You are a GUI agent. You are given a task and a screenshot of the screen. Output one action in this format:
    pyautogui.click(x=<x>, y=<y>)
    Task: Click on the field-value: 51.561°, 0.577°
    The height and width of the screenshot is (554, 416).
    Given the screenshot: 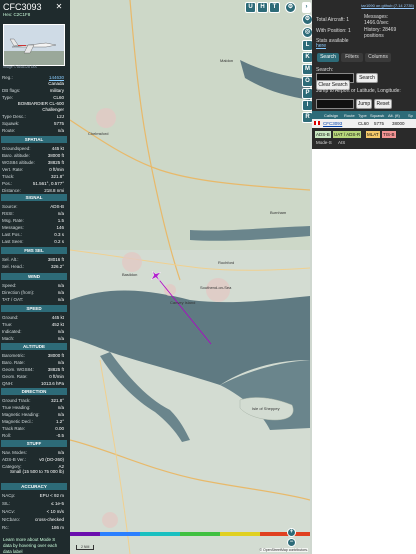 What is the action you would take?
    pyautogui.click(x=48, y=183)
    